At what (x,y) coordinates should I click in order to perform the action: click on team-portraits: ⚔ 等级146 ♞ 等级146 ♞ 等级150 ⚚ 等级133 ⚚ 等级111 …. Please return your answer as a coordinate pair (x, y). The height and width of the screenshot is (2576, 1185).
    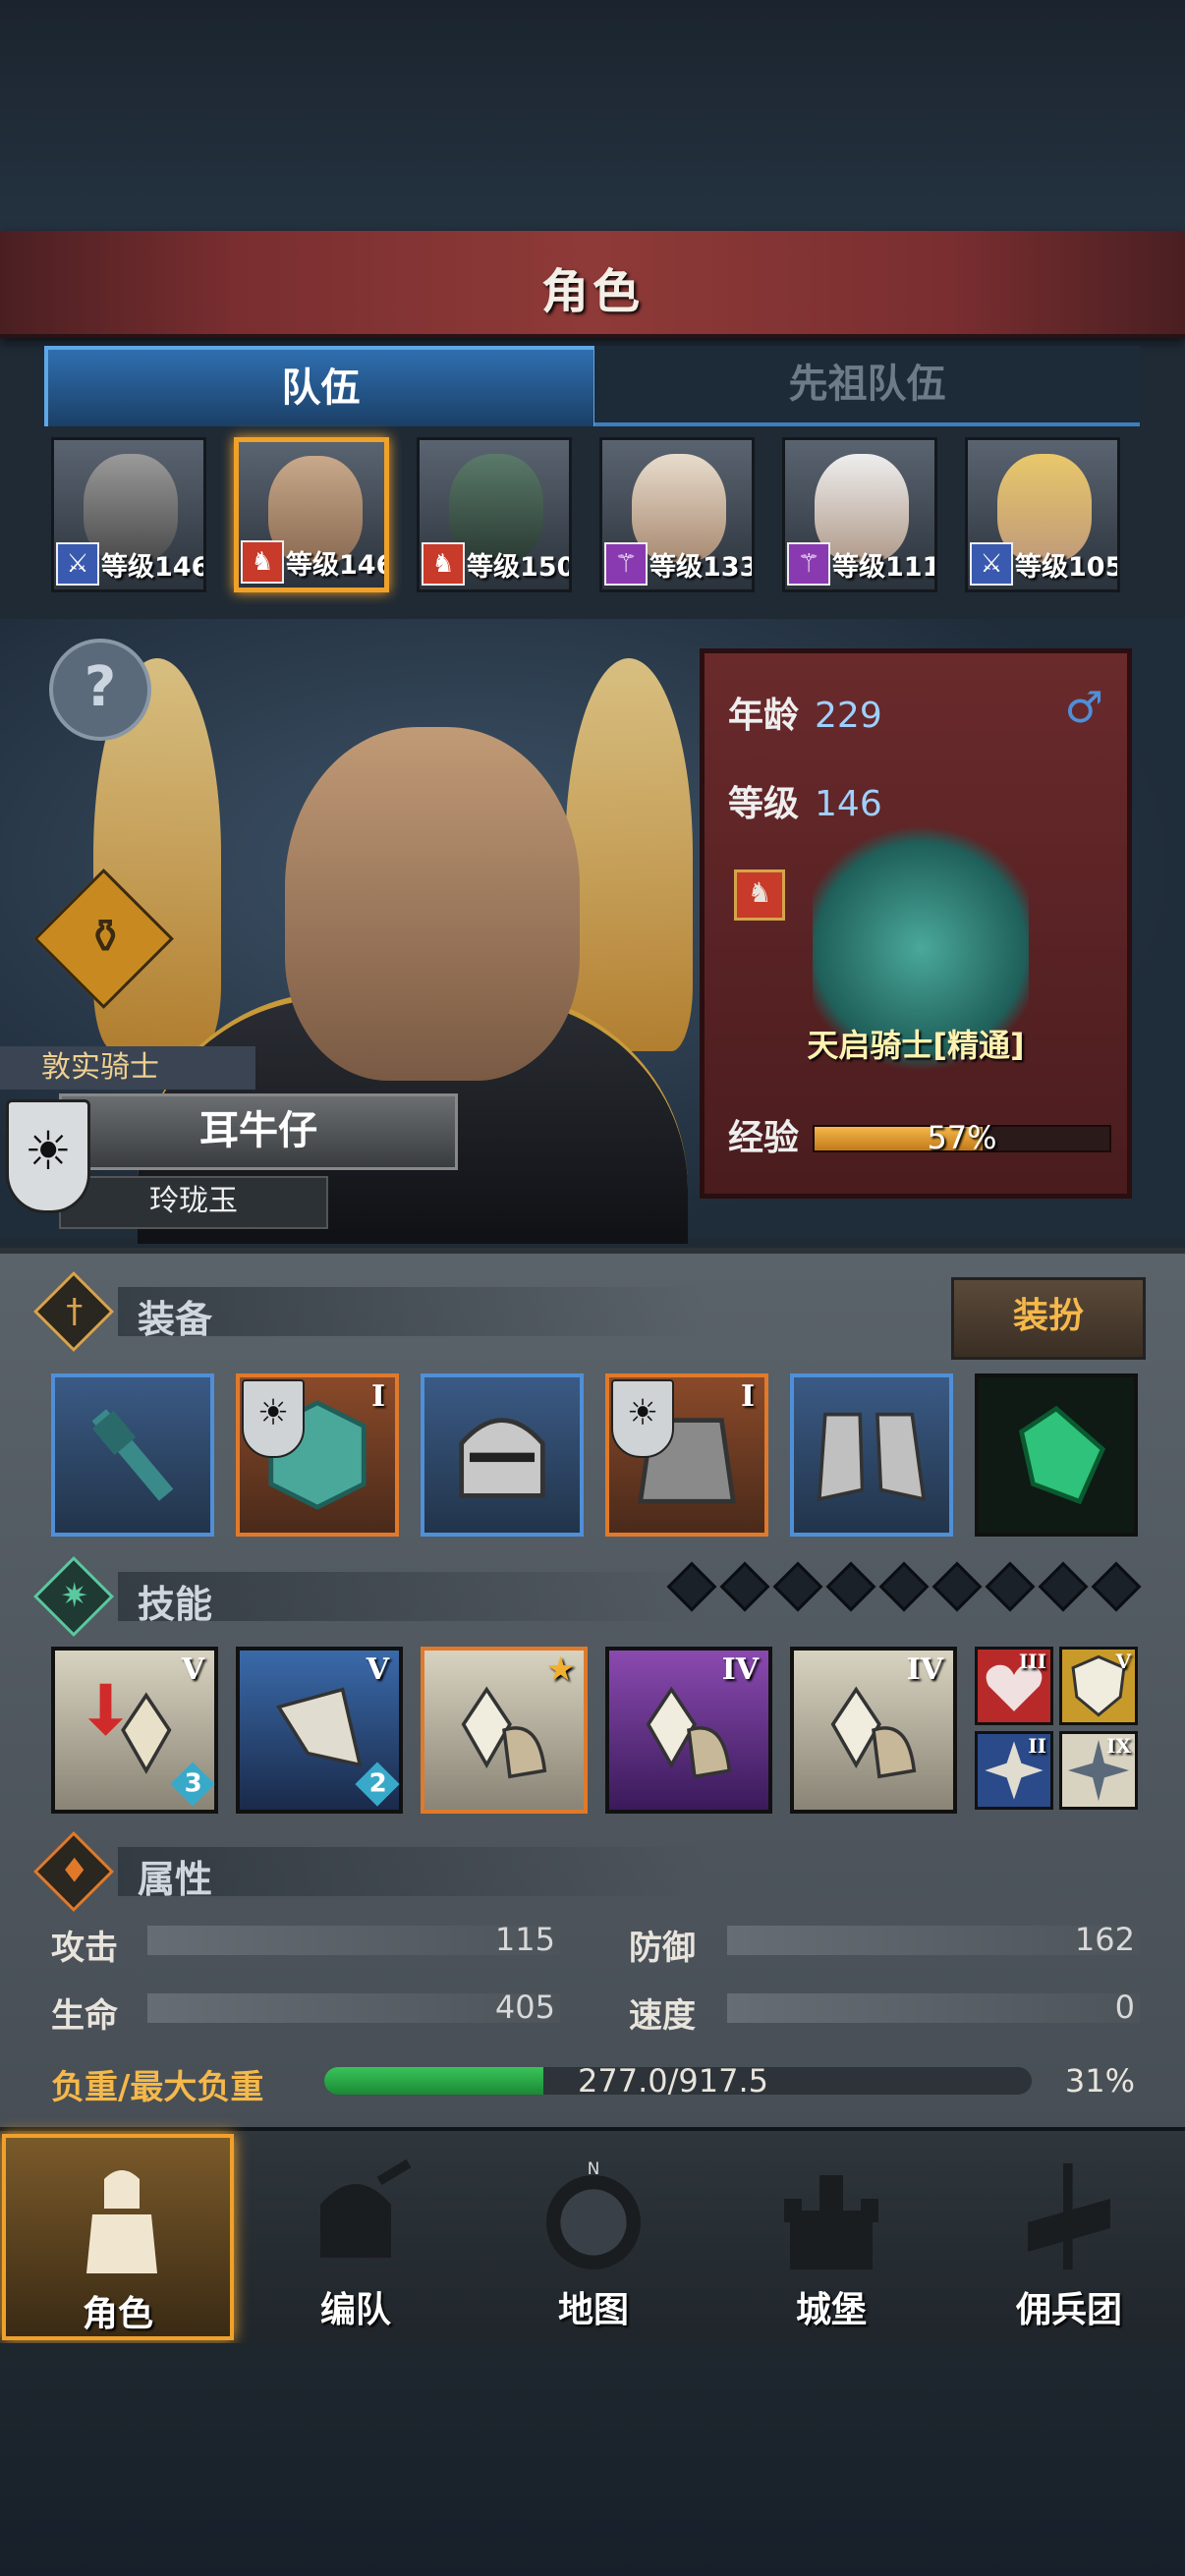
    Looking at the image, I should click on (596, 518).